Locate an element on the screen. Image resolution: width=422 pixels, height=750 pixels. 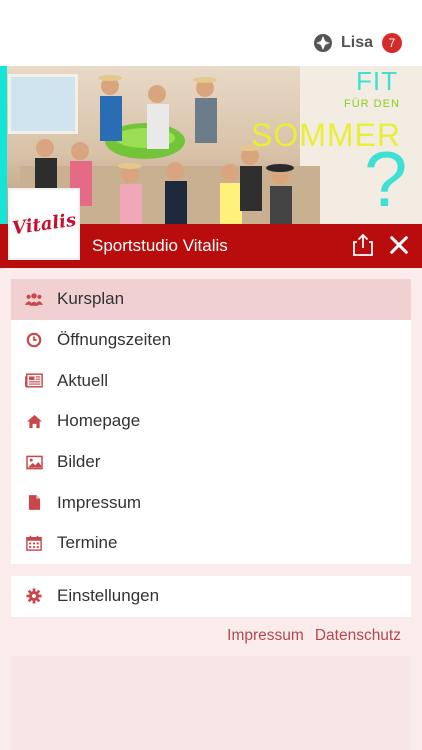
top-bar: Lisa 7 is located at coordinates (211, 33).